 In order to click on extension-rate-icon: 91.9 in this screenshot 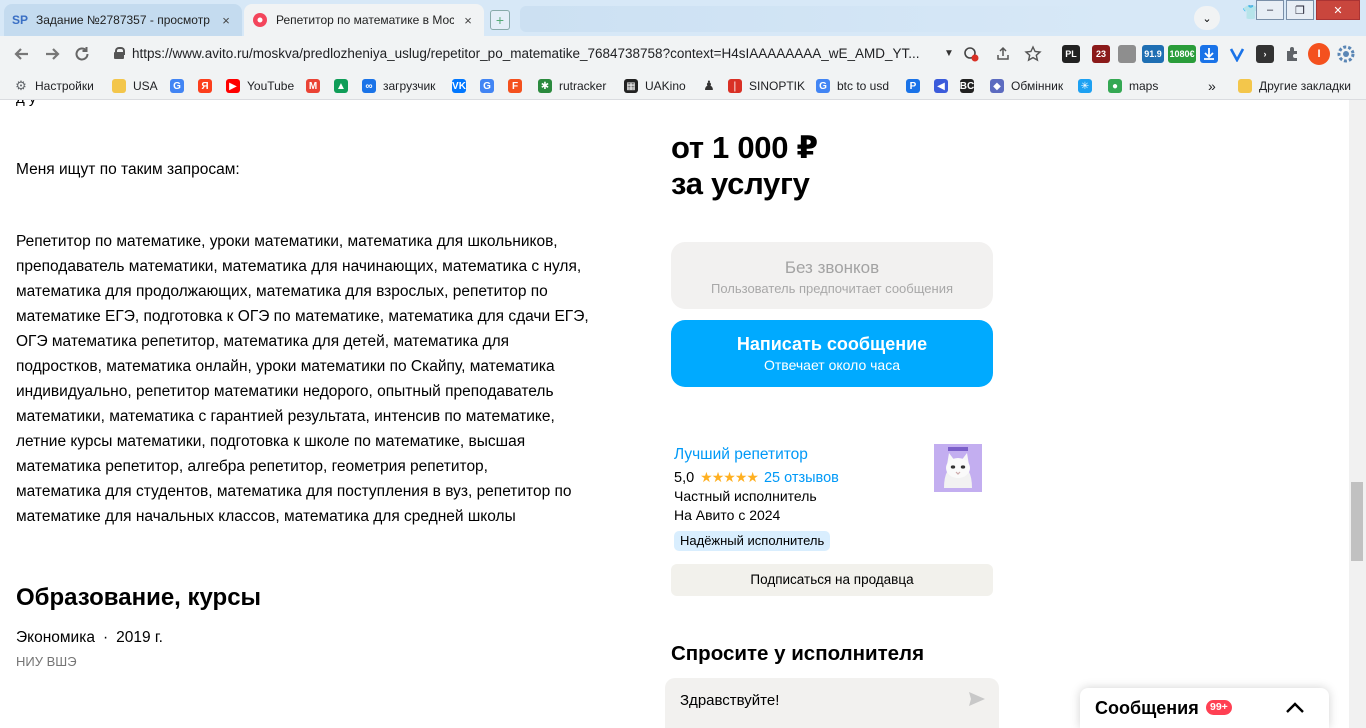, I will do `click(1153, 54)`.